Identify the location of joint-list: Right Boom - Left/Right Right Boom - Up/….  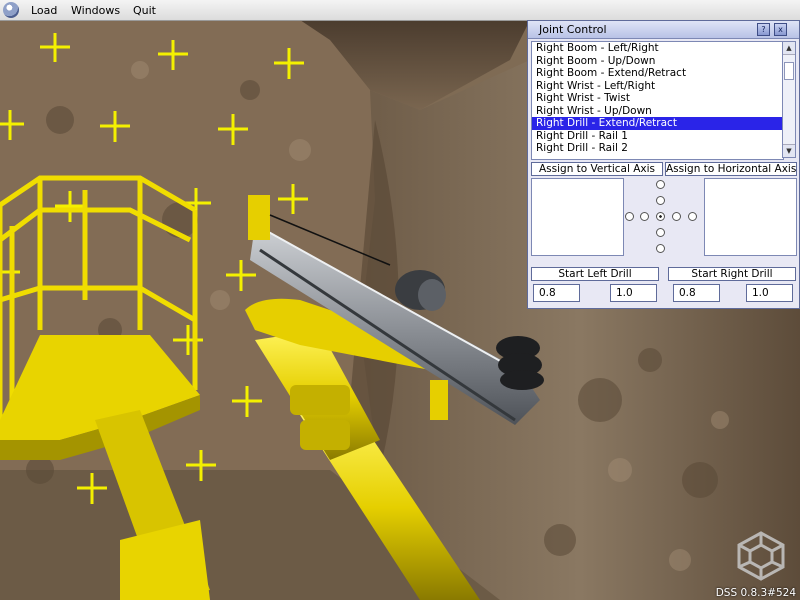
(657, 100).